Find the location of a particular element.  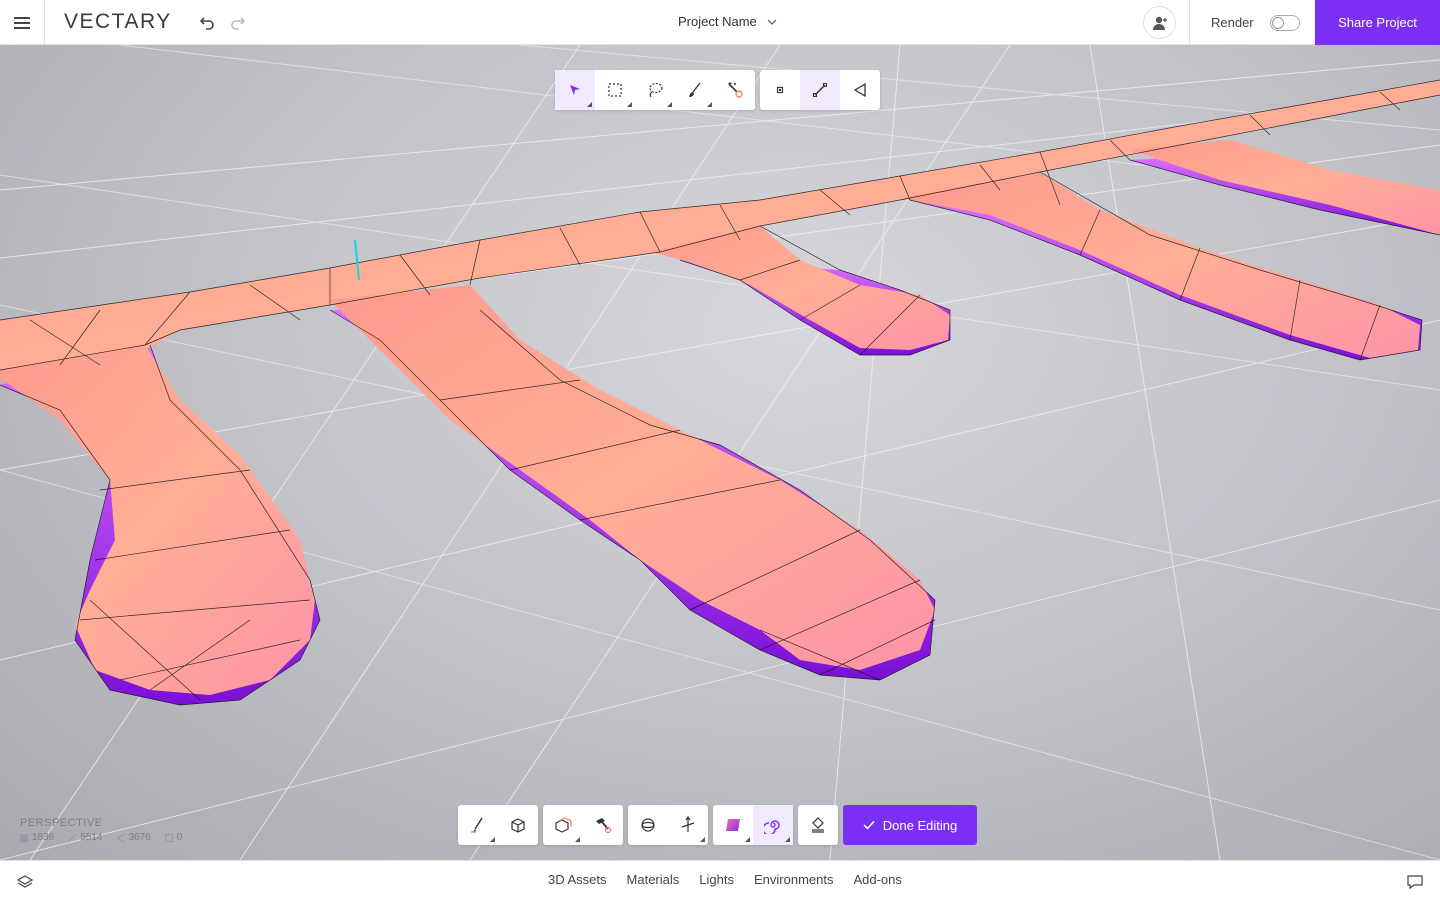

project-name-label: Project Name is located at coordinates (717, 21).